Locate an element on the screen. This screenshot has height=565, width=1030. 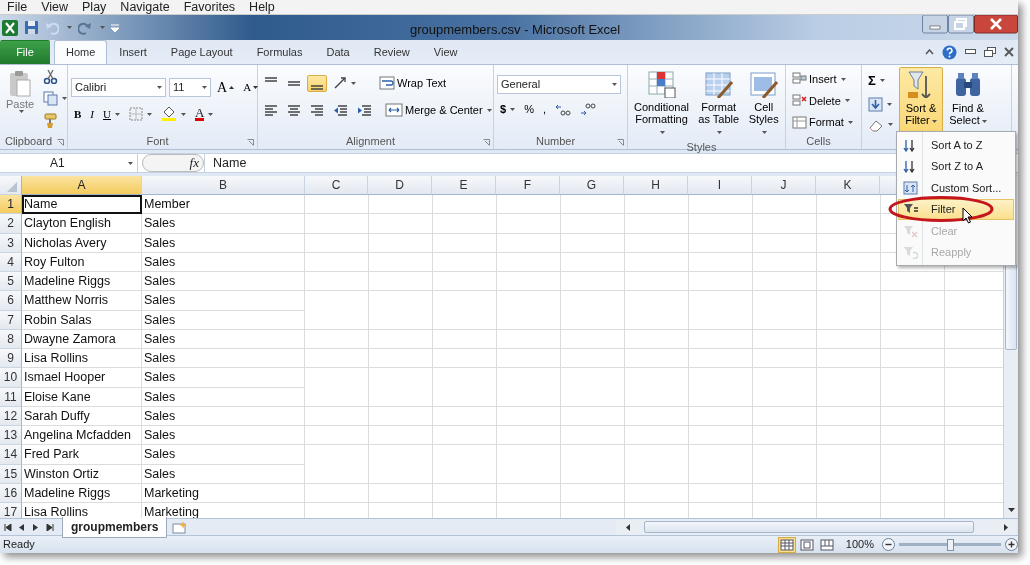
currency-button: $ is located at coordinates (508, 109).